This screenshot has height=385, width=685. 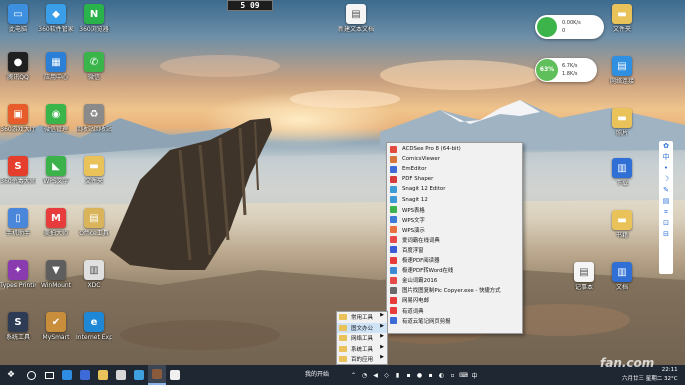 I want to click on desktop-icon-label: 文件夹, so click(x=93, y=181).